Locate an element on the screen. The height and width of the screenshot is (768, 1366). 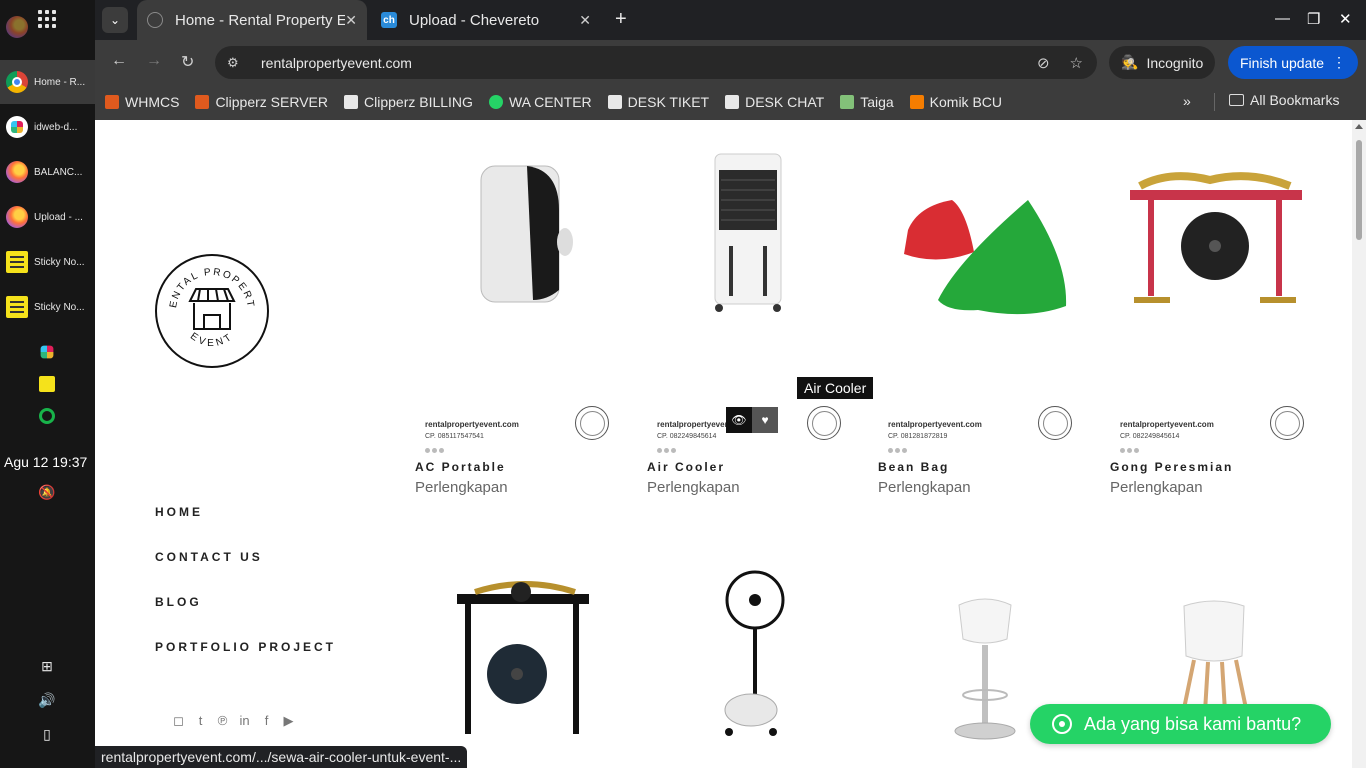
instagram-icon: ◻ is located at coordinates (178, 721).